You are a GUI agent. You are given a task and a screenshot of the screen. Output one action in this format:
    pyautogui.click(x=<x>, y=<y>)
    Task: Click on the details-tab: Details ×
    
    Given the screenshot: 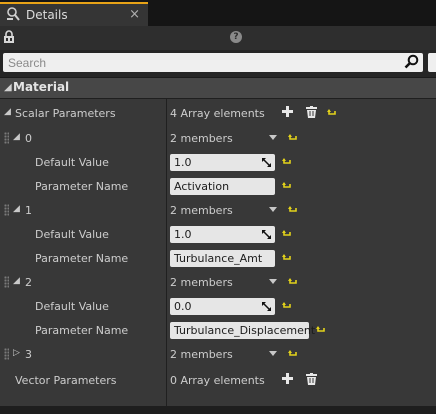 What is the action you would take?
    pyautogui.click(x=74, y=14)
    